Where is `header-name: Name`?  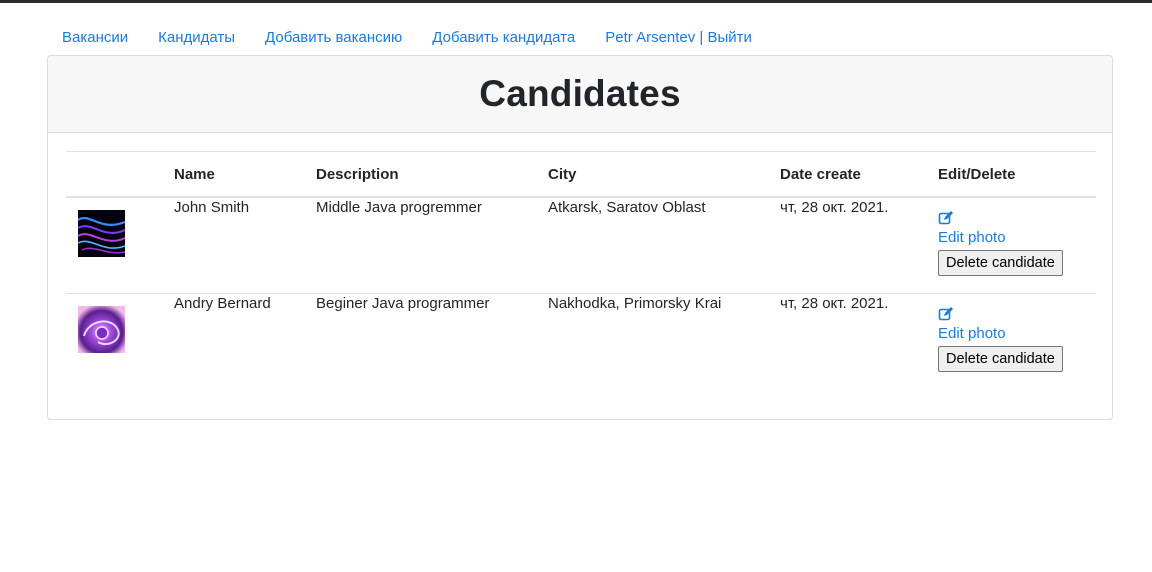 header-name: Name is located at coordinates (233, 174).